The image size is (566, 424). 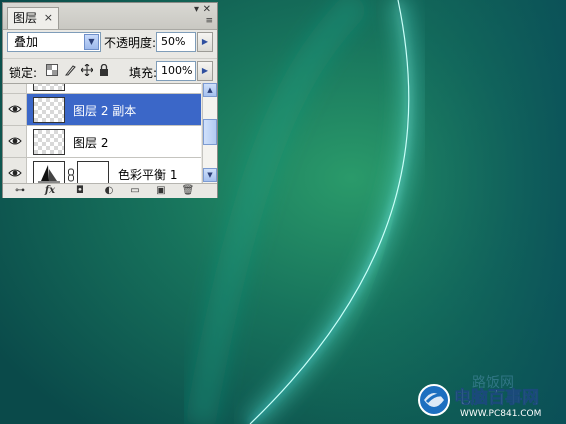 I want to click on blend-opacity-row: 叠加 ▼ 不透明度: 50% ▶, so click(x=110, y=43).